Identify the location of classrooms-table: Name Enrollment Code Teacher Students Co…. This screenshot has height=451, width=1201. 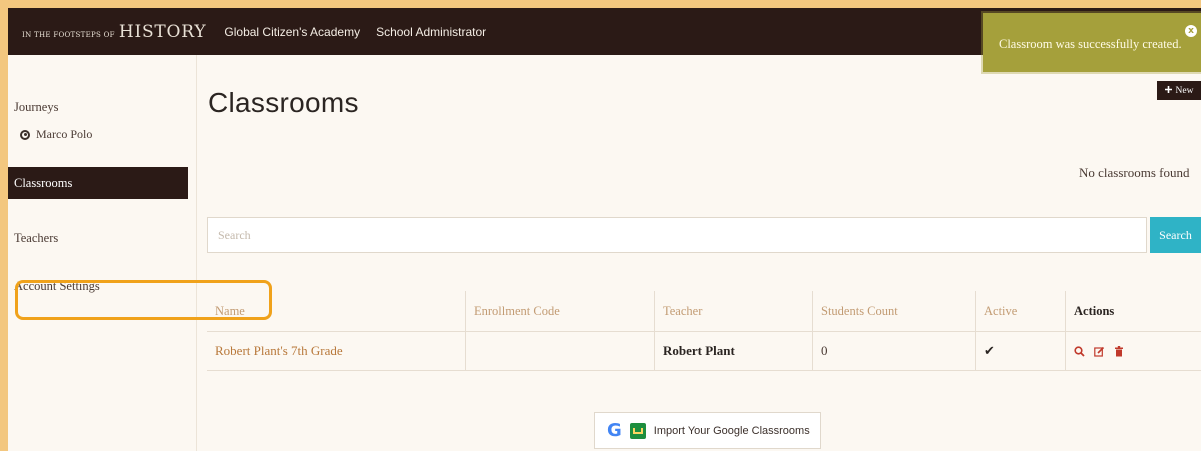
(704, 331).